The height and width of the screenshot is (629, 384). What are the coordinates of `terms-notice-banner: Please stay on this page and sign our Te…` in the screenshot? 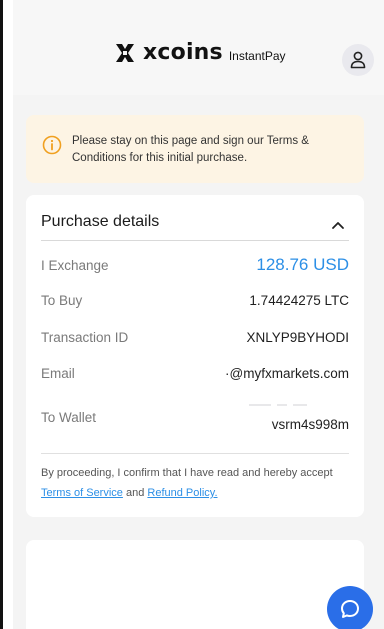 It's located at (195, 149).